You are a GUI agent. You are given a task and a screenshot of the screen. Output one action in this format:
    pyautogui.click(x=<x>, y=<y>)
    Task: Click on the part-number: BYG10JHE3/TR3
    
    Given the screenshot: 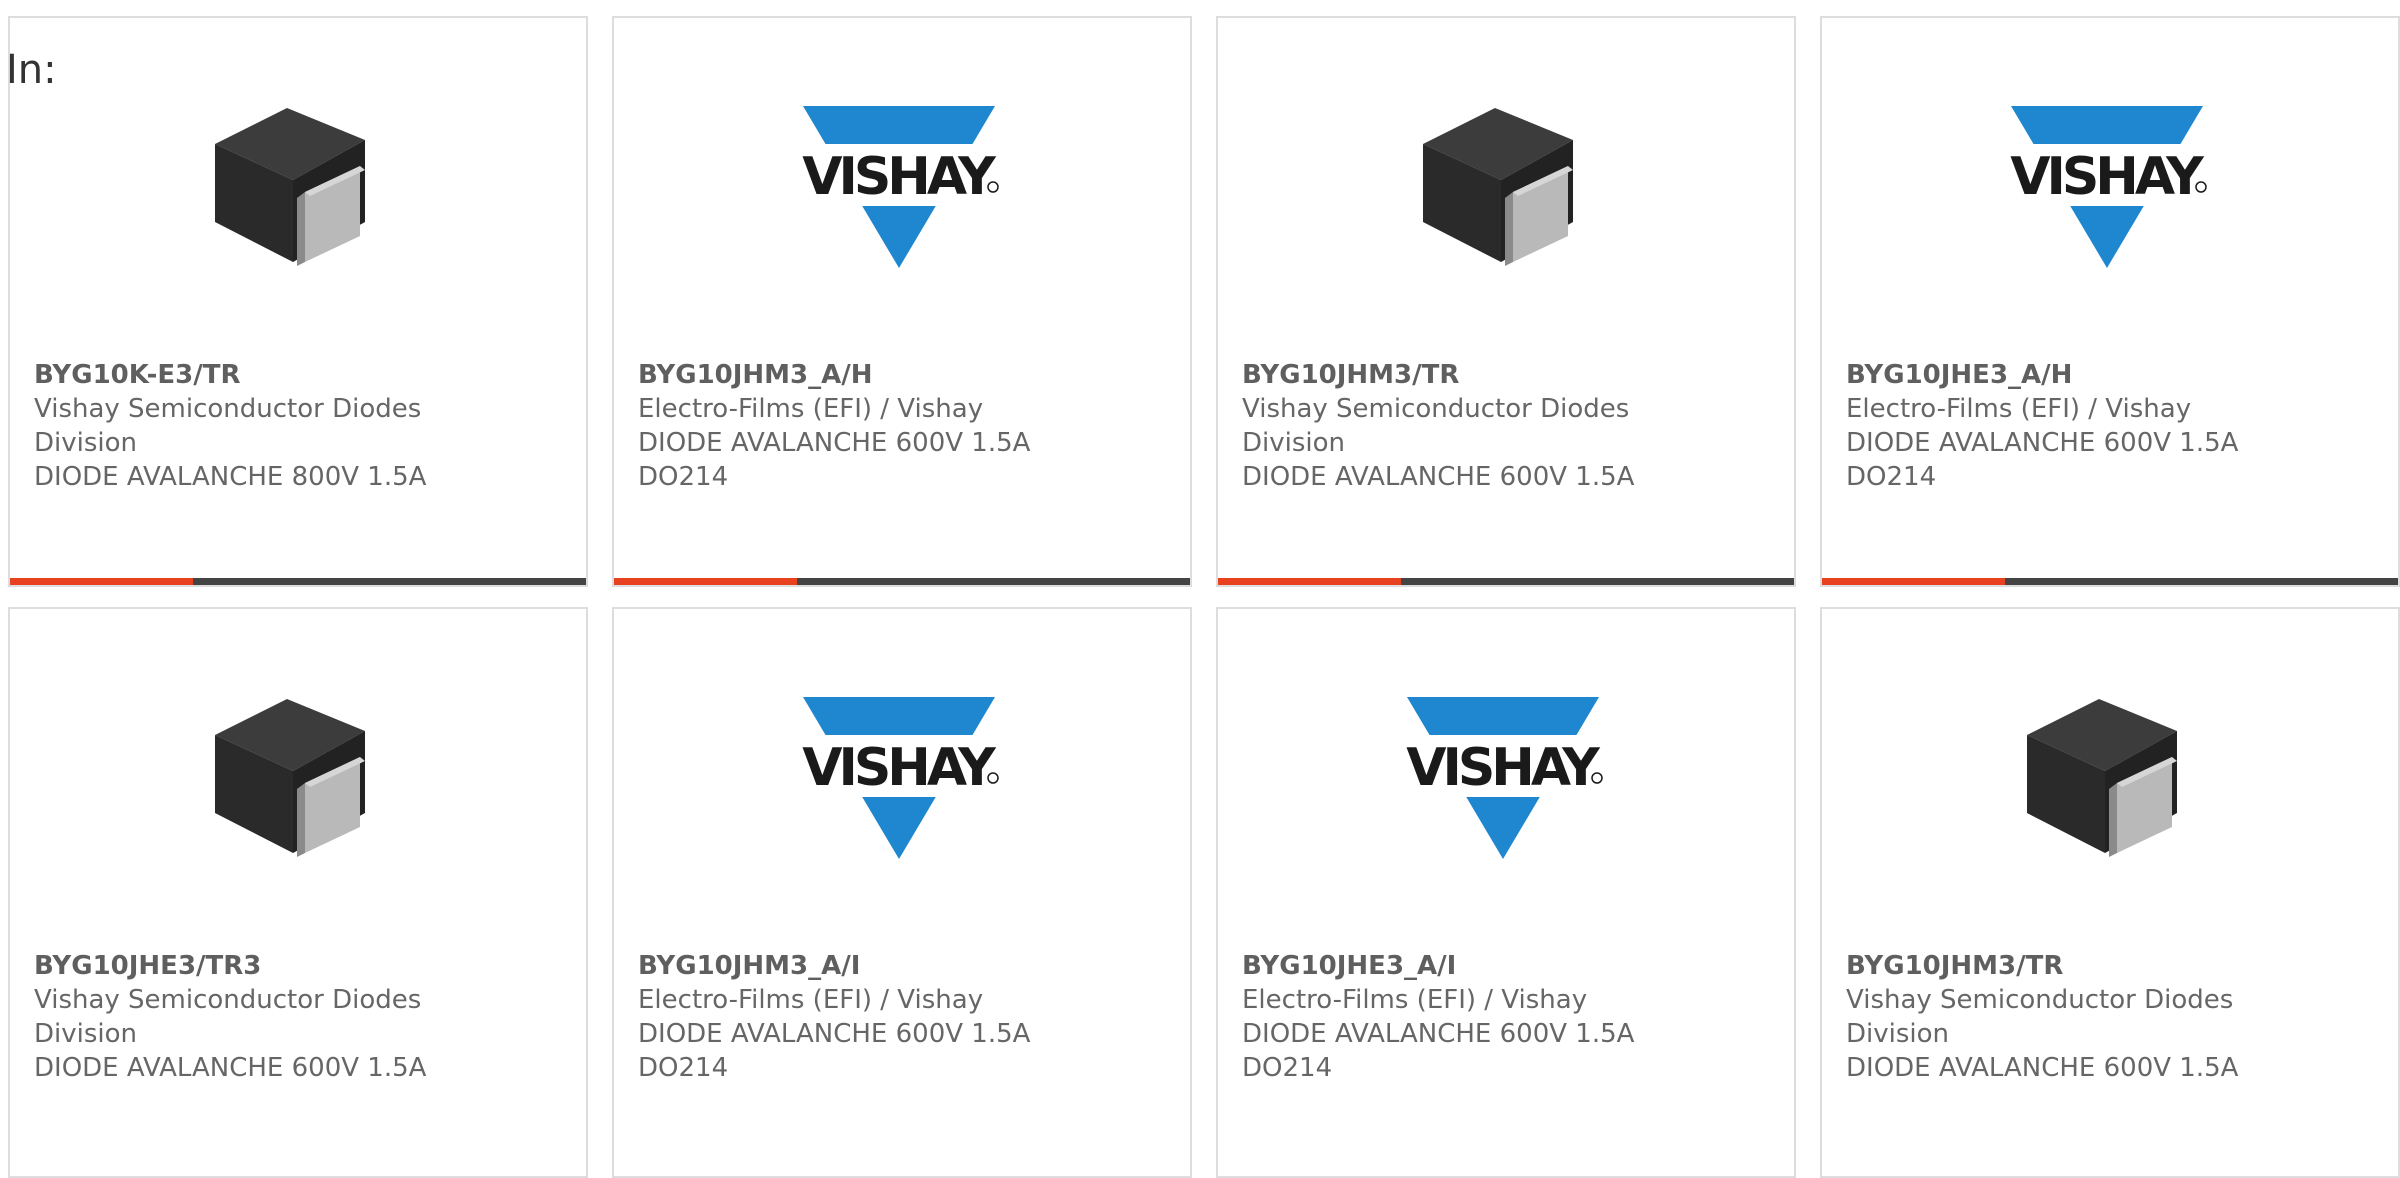 What is the action you would take?
    pyautogui.click(x=234, y=966)
    